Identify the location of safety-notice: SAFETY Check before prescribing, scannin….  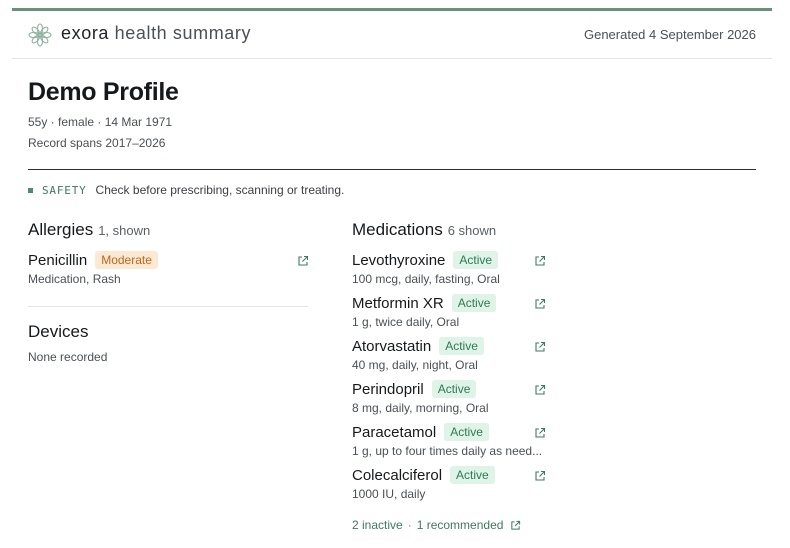
(186, 190).